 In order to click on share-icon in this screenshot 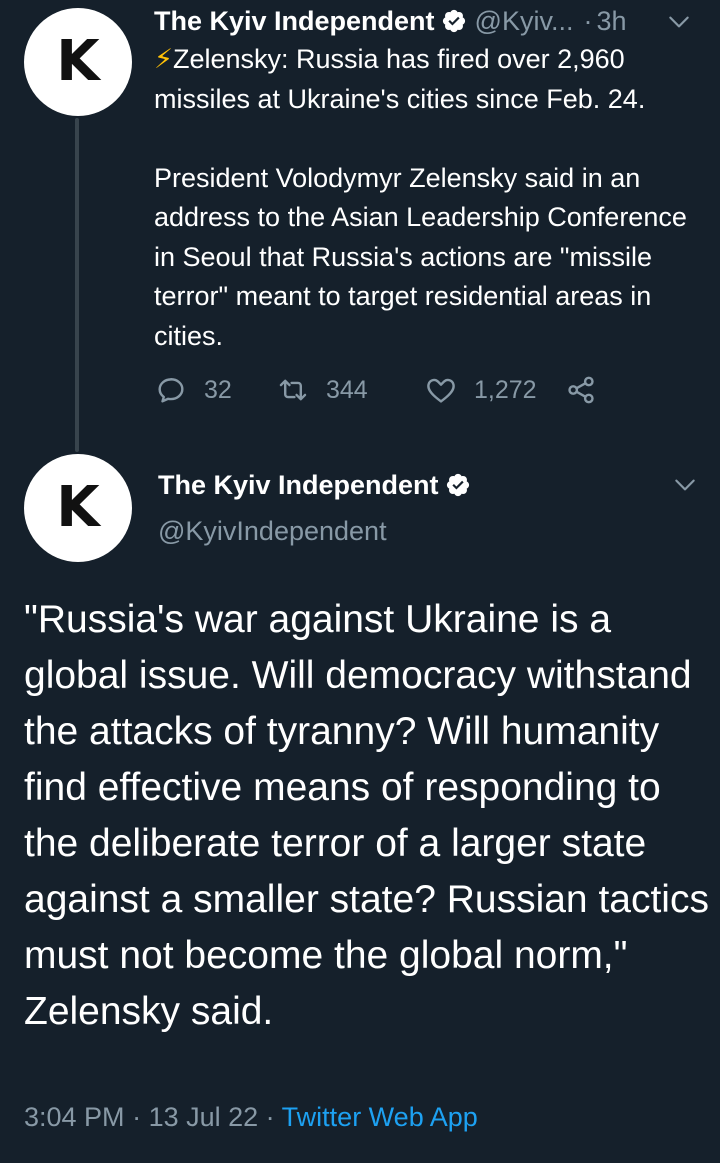, I will do `click(581, 390)`.